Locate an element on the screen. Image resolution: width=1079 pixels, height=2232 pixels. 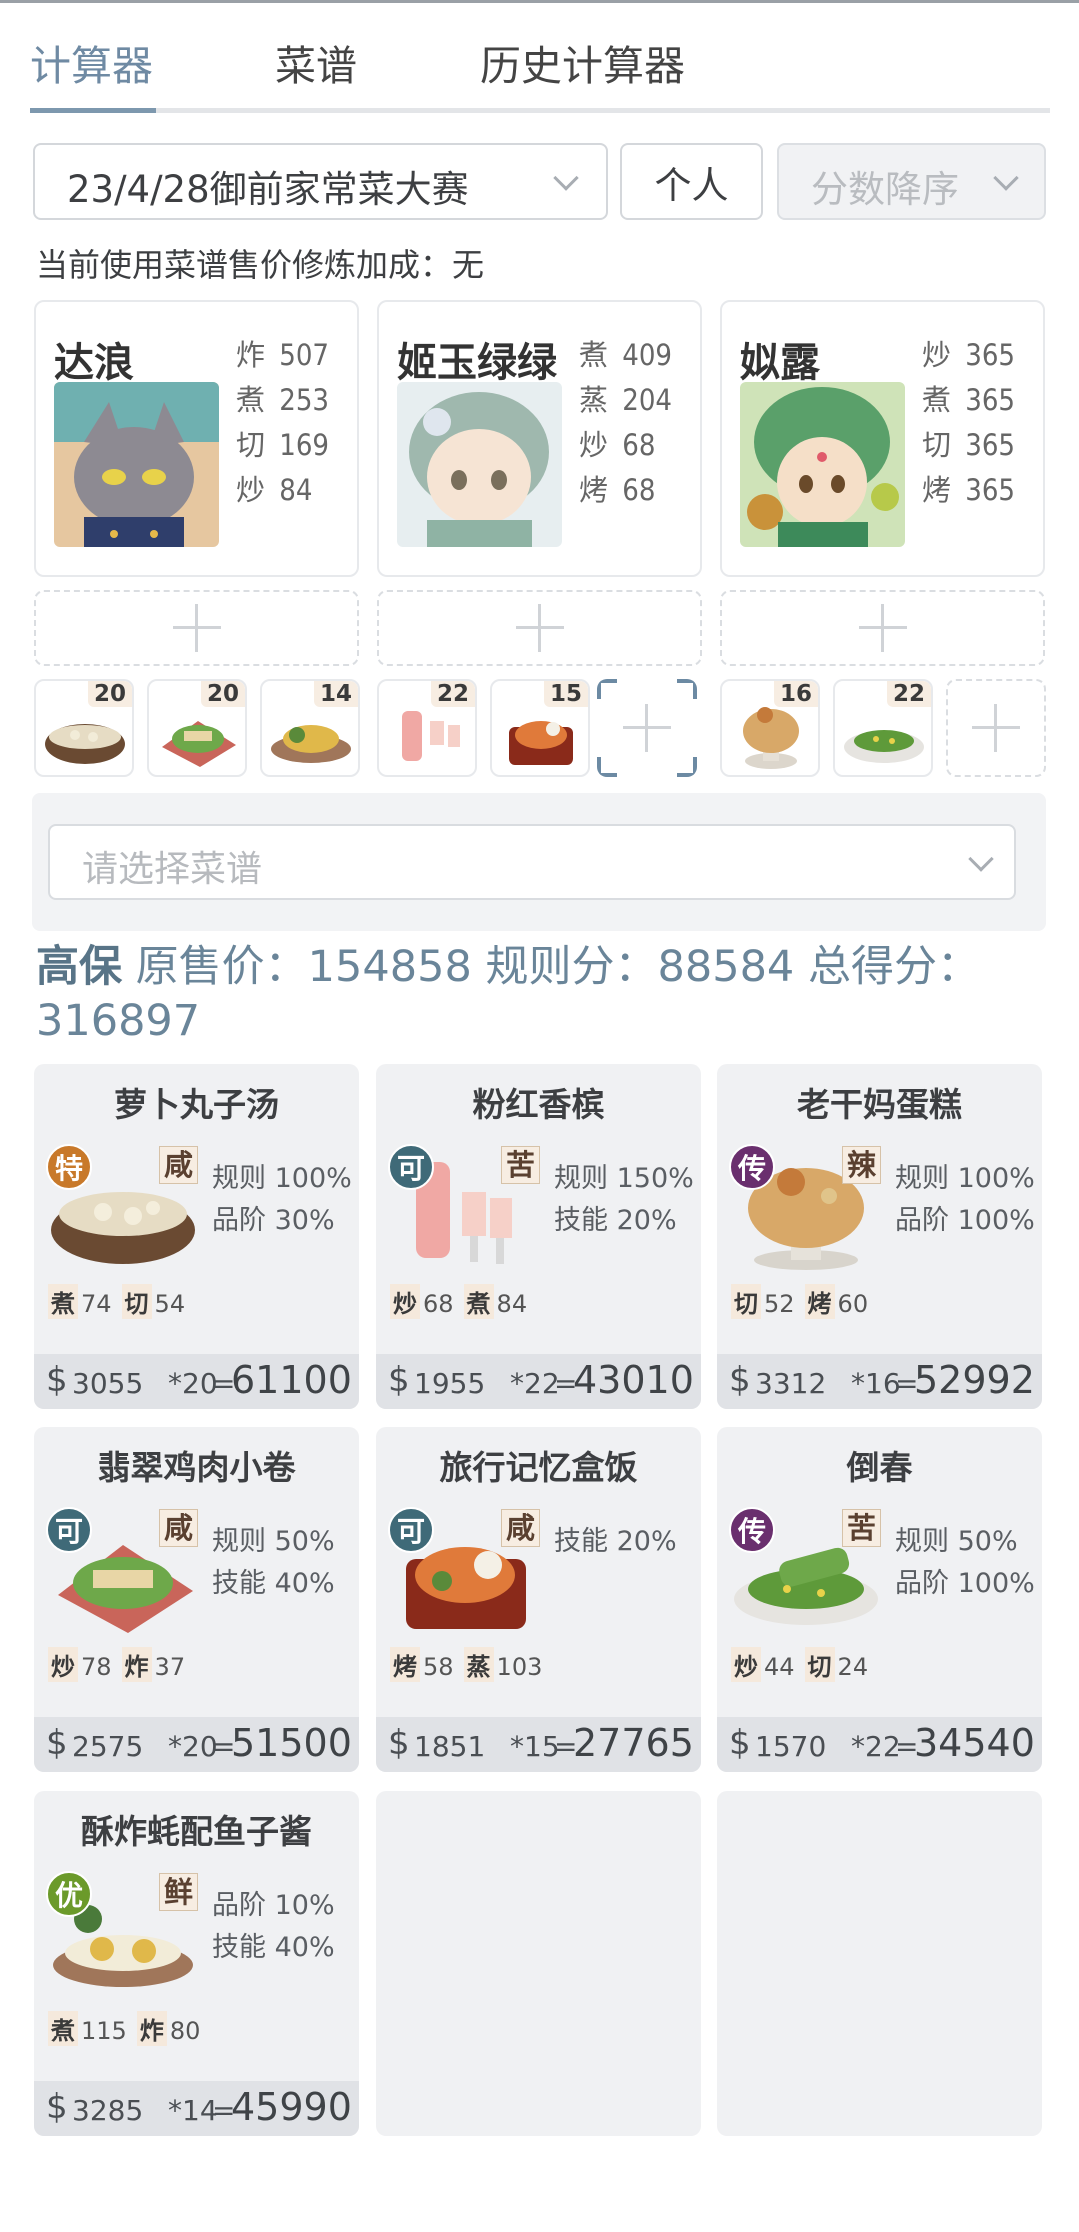
contest-select: 23/4/28御前家常菜大赛 is located at coordinates (320, 181).